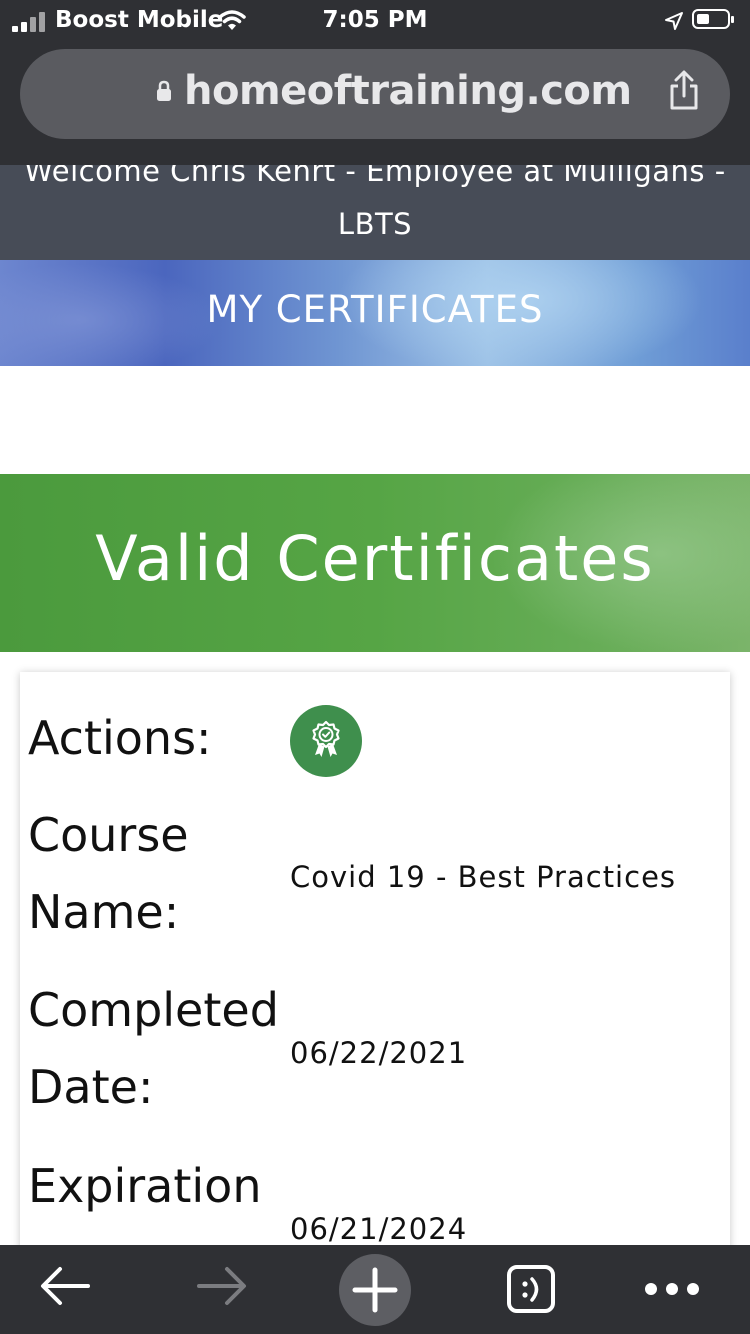  Describe the element at coordinates (713, 19) in the screenshot. I see `battery-icon` at that location.